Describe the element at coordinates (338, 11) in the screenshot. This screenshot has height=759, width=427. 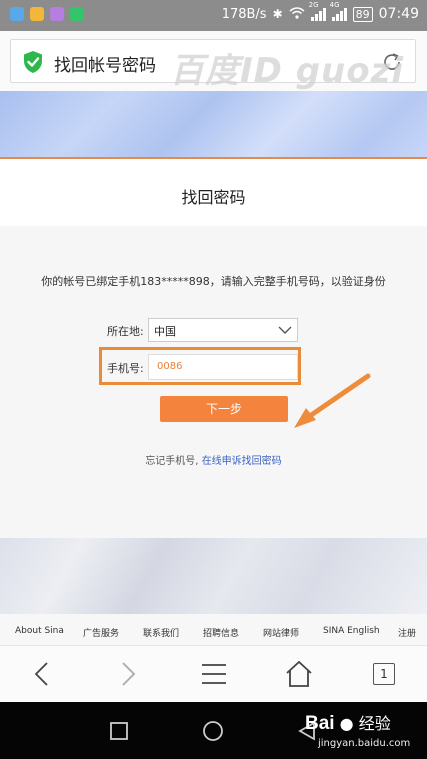
I see `signal-4g-icon: 4G` at that location.